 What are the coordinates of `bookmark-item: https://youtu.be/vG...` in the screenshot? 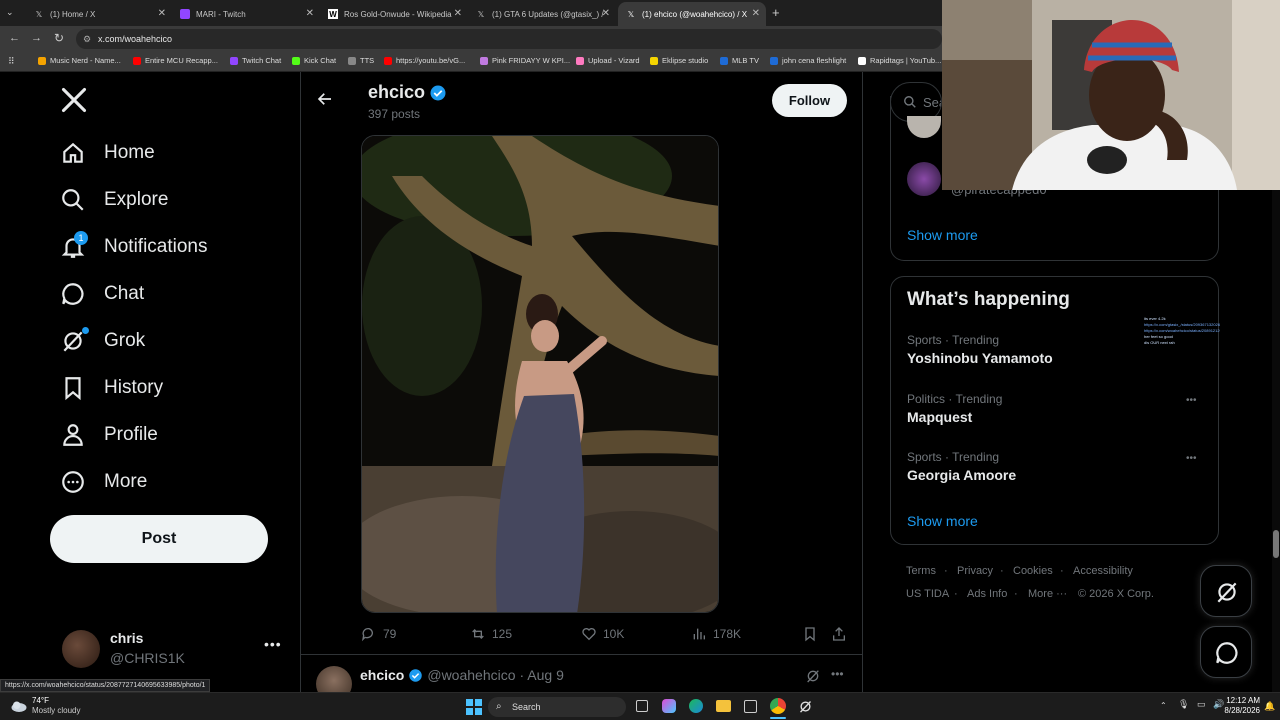 It's located at (424, 60).